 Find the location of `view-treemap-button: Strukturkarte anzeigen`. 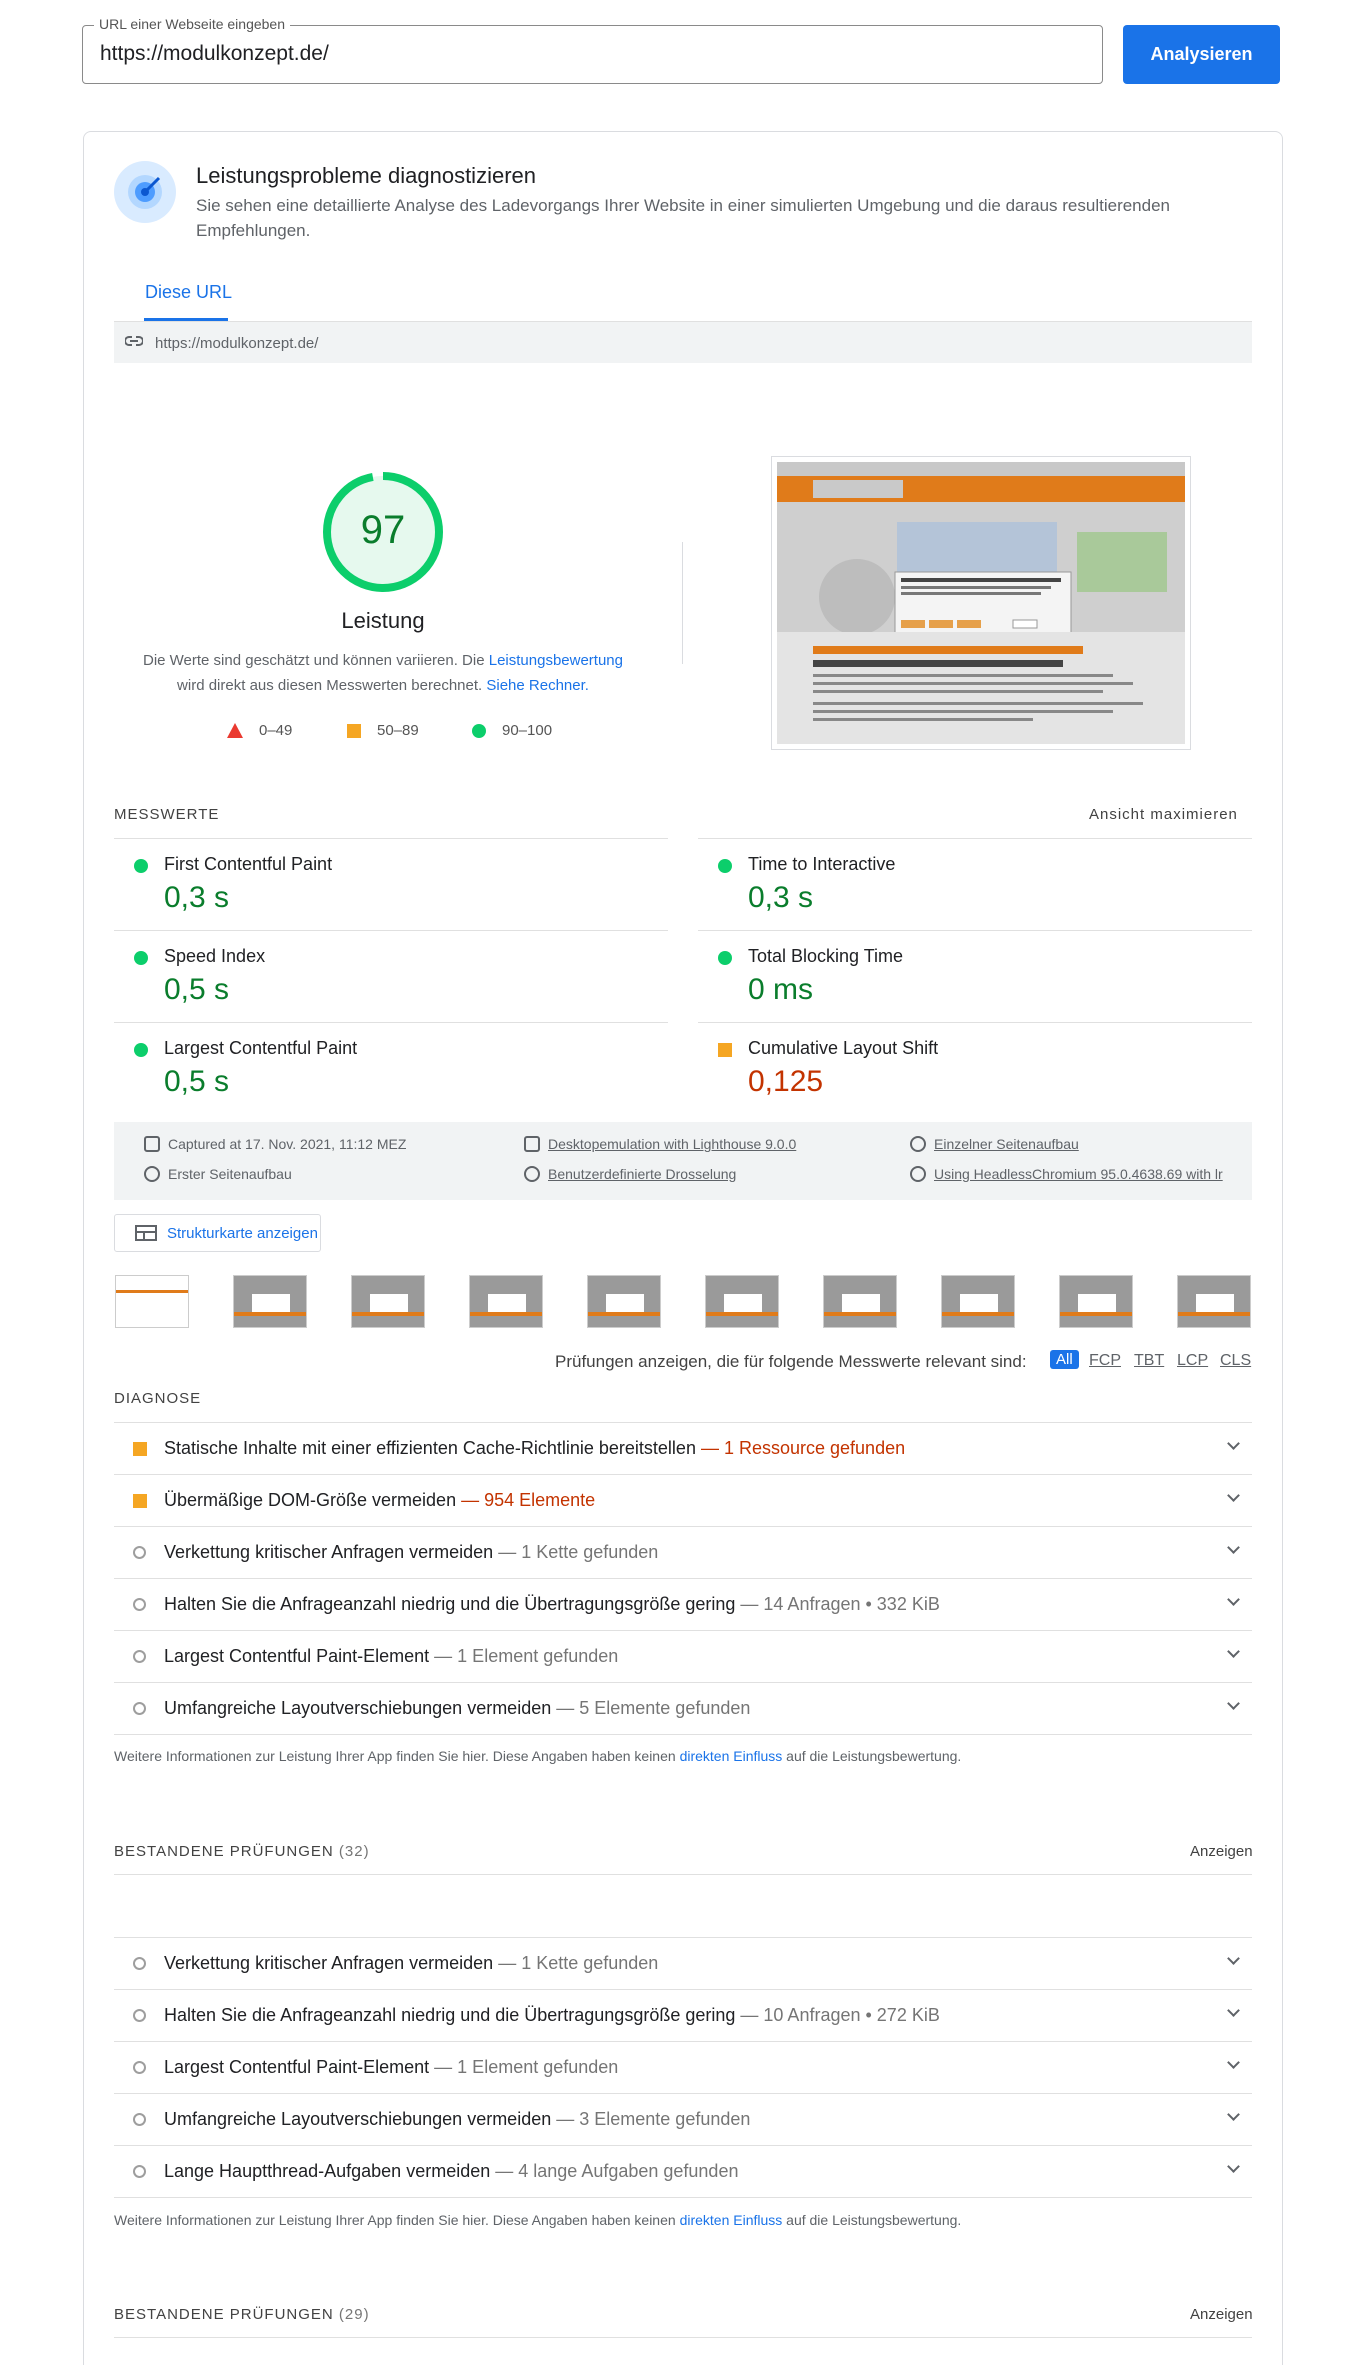

view-treemap-button: Strukturkarte anzeigen is located at coordinates (217, 1233).